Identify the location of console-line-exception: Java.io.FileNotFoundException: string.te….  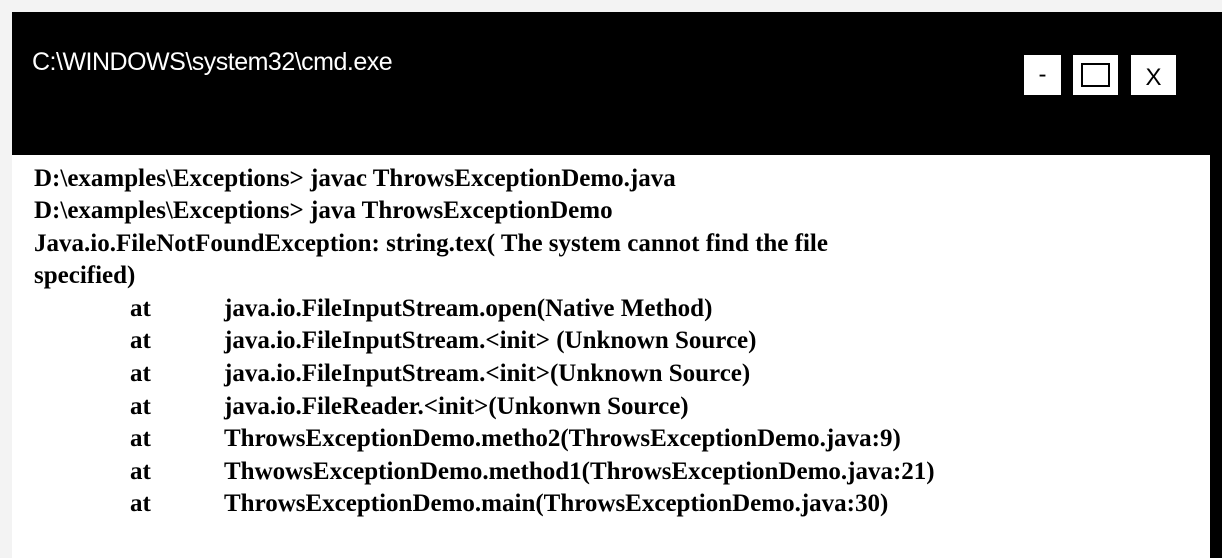
(431, 243).